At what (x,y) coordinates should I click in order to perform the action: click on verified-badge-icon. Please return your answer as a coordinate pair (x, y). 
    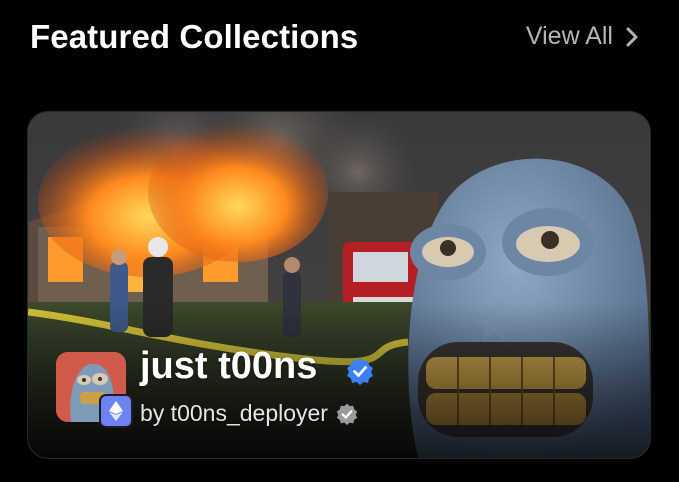
    Looking at the image, I should click on (360, 371).